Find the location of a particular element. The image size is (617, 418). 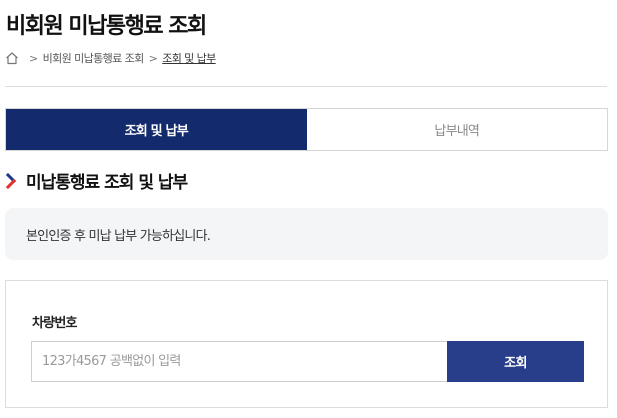

tab-payment-history: 납부내역 is located at coordinates (456, 129).